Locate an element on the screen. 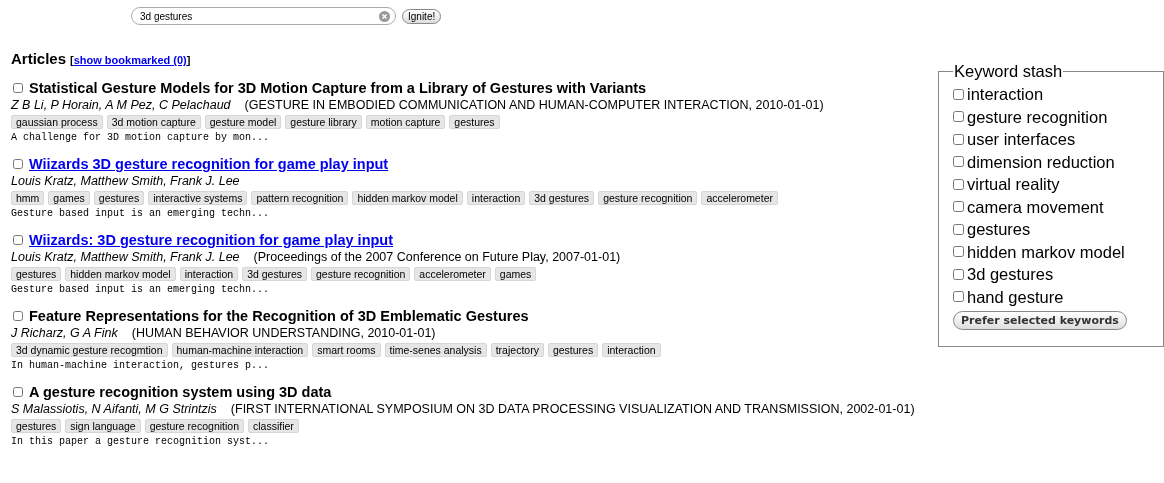  articles-heading: Articles is located at coordinates (39, 58).